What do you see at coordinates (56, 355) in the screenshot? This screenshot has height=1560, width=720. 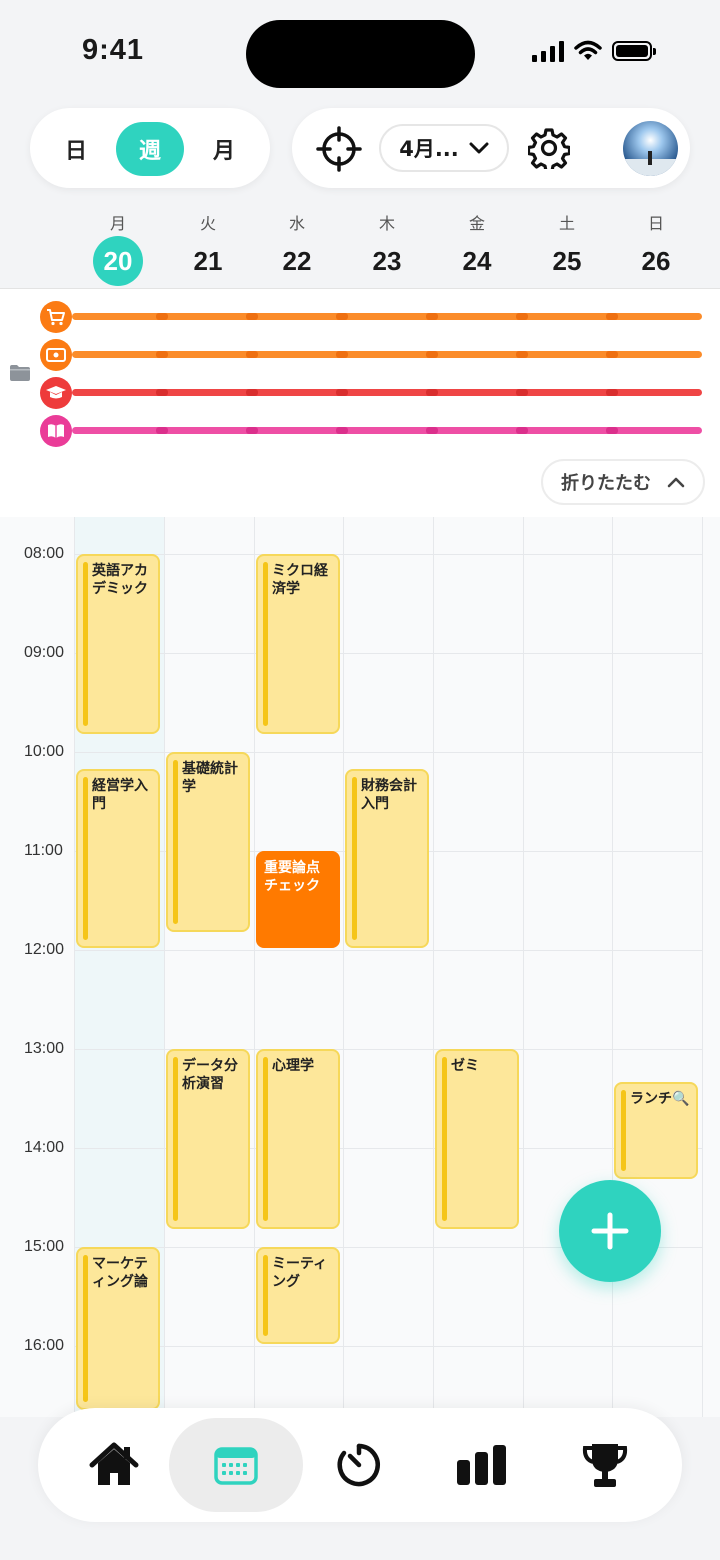 I see `money-icon` at bounding box center [56, 355].